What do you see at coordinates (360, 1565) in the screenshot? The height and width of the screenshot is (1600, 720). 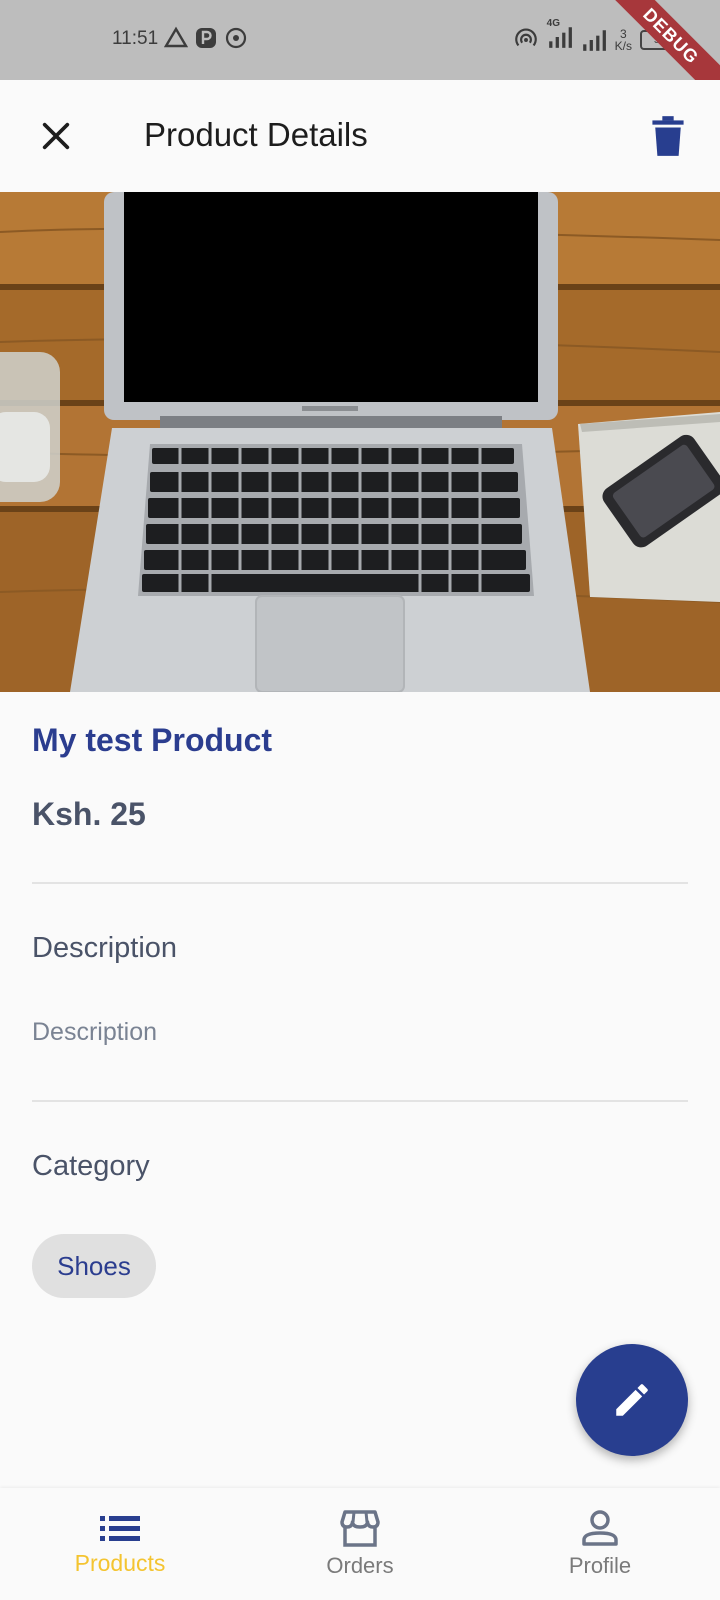 I see `nav-label-orders: Orders` at bounding box center [360, 1565].